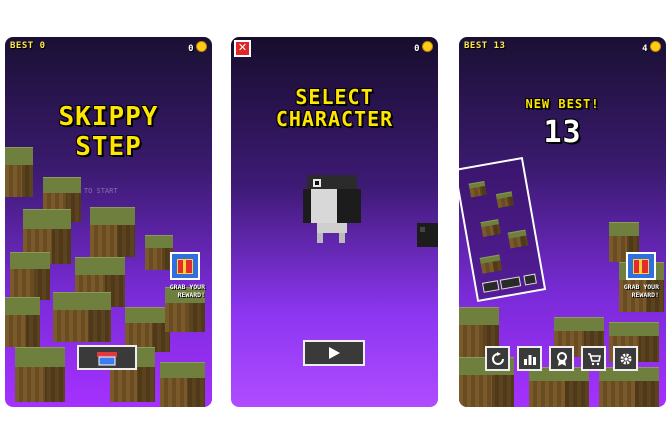  I want to click on select-title-line1: SELECT, so click(334, 97).